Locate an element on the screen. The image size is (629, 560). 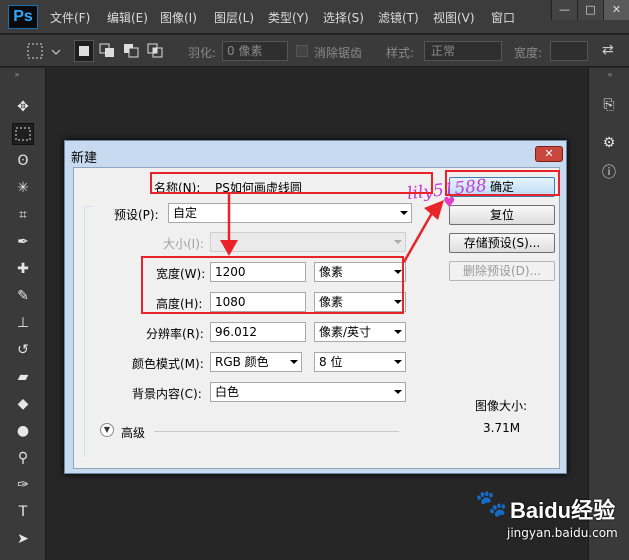
paw-icon: 🐾 is located at coordinates (491, 504).